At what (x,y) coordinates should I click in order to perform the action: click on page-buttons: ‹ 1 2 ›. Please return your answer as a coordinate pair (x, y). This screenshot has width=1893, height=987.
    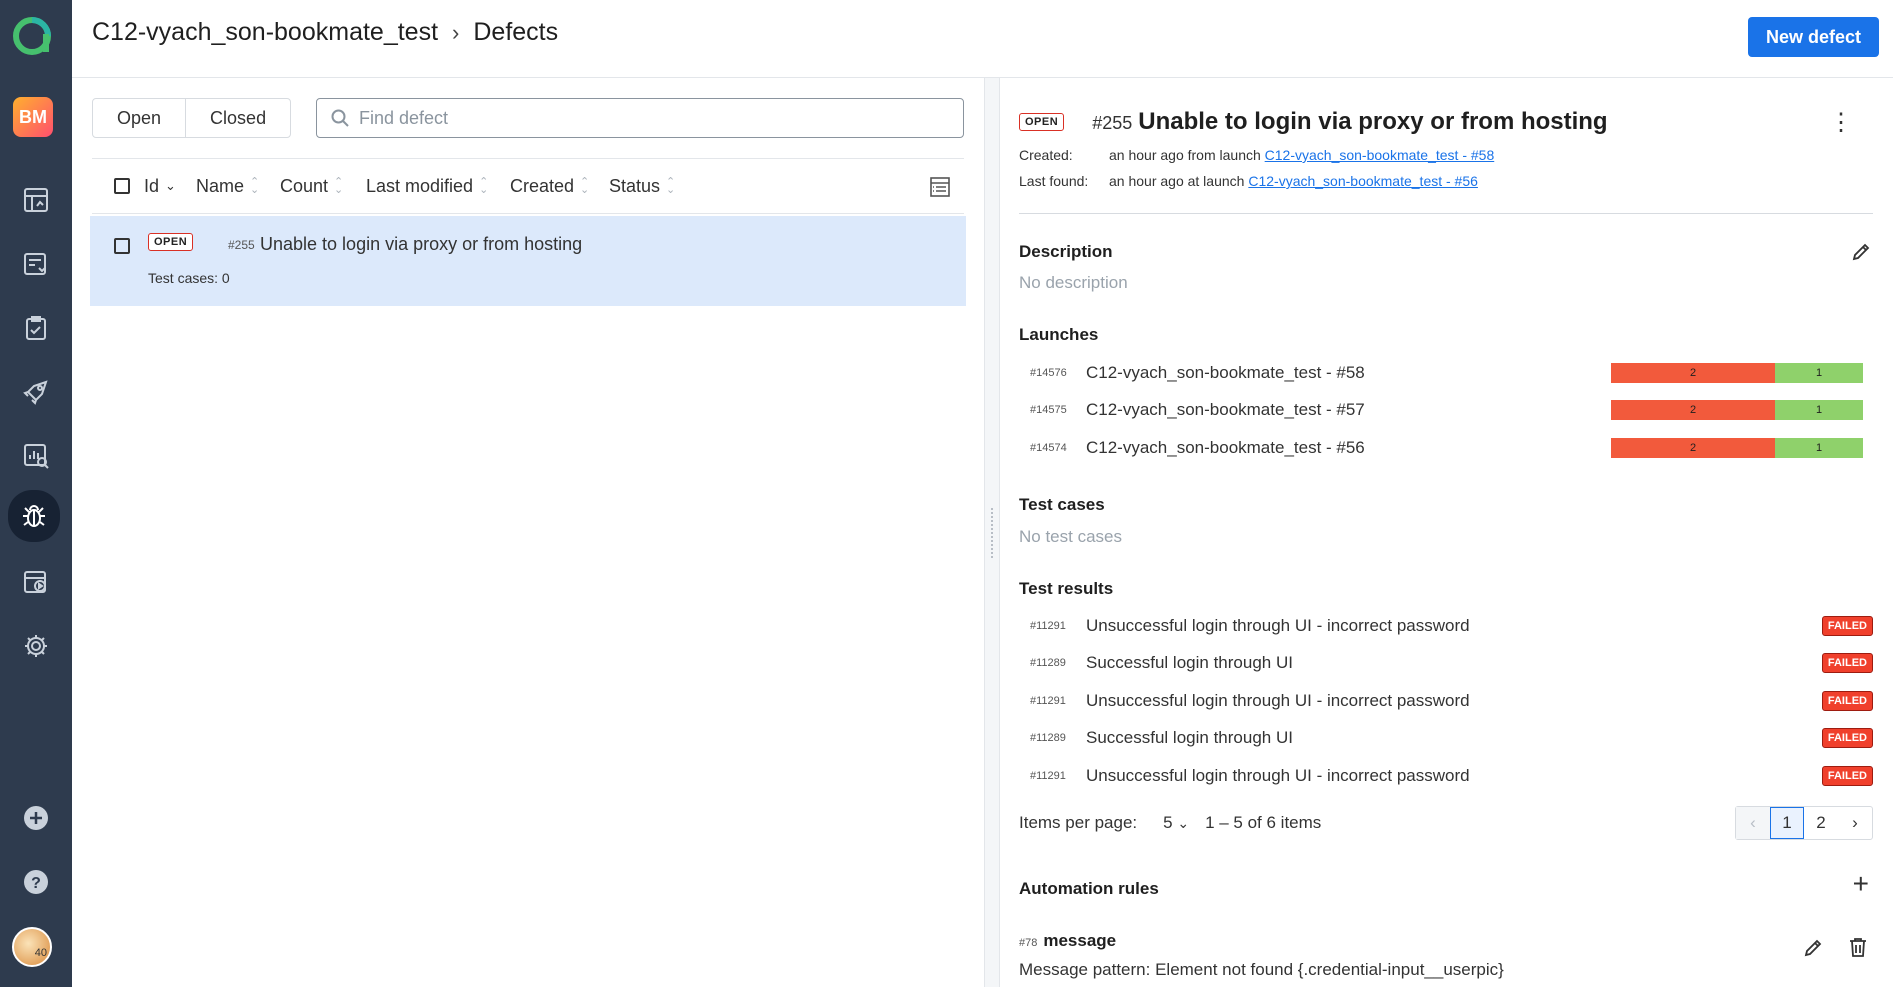
    Looking at the image, I should click on (1804, 823).